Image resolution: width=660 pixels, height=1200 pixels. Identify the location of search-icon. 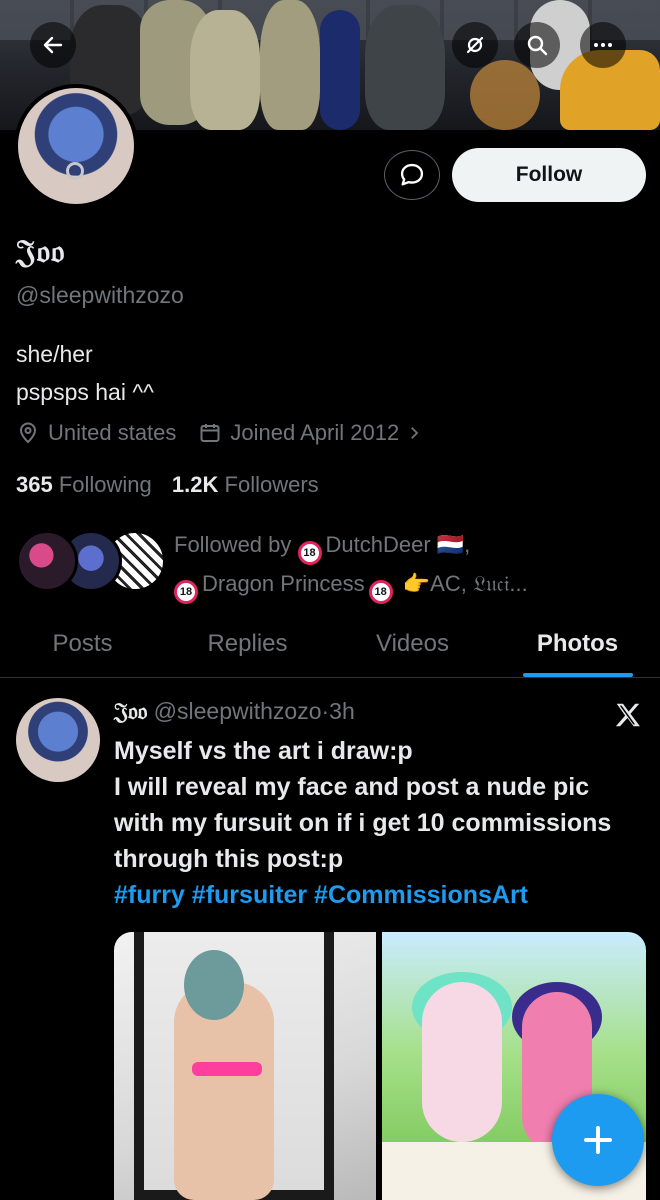
(537, 45).